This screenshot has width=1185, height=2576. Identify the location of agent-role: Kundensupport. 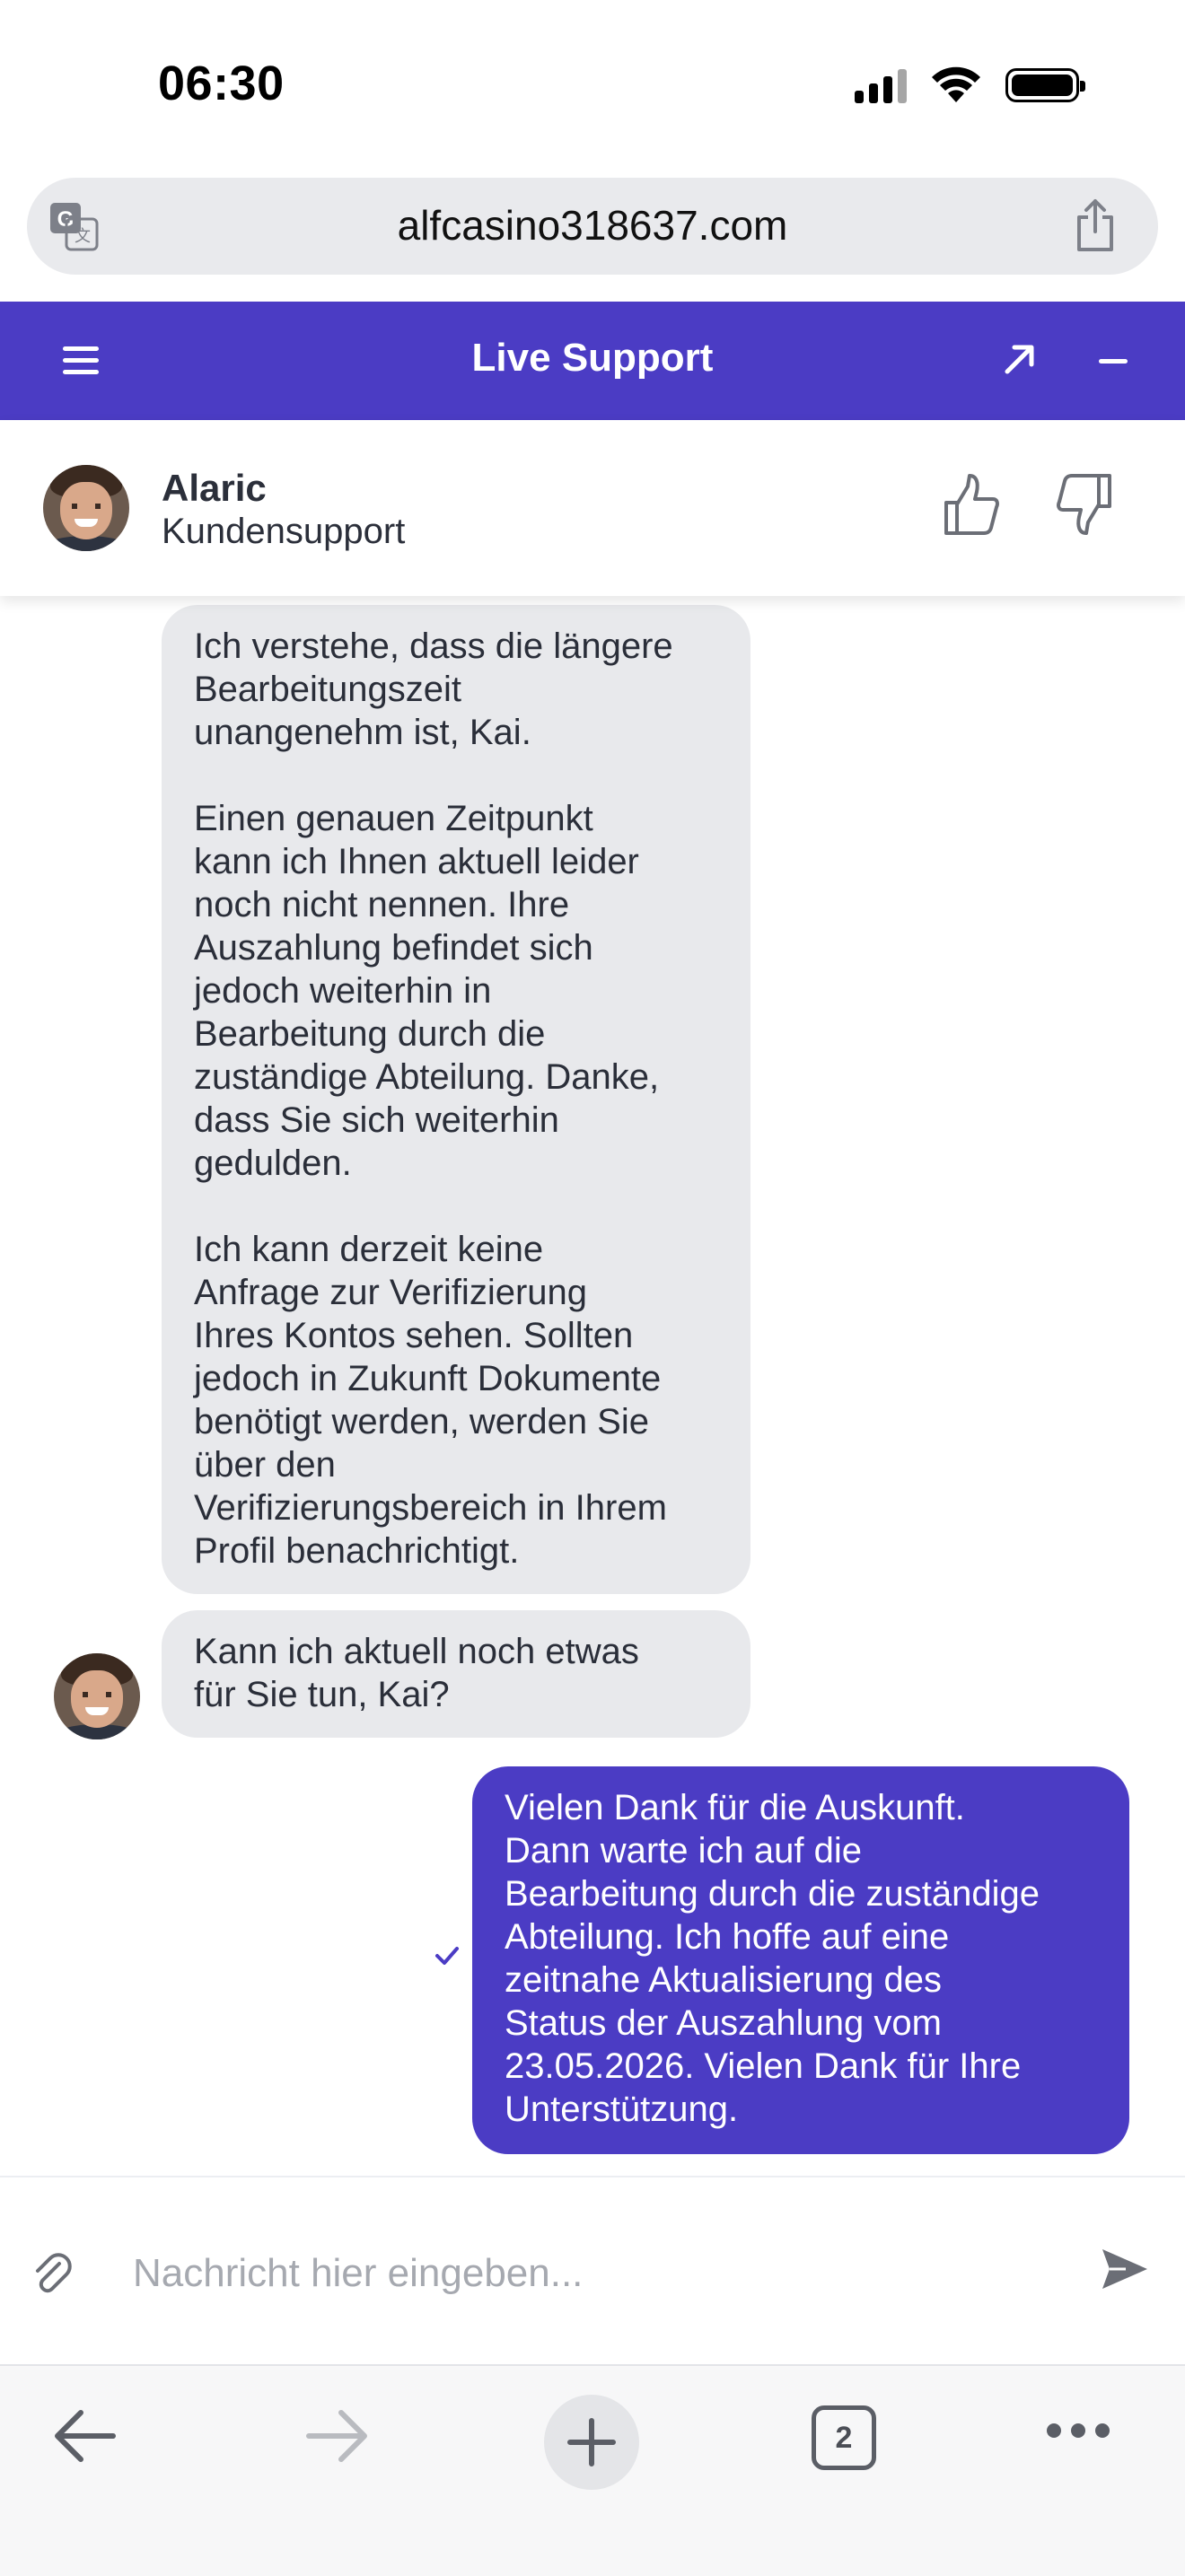
(284, 531).